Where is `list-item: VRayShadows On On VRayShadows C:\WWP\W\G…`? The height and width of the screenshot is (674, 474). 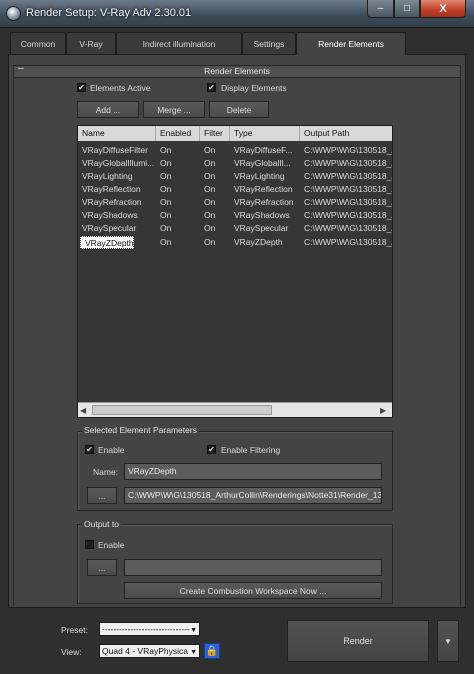 list-item: VRayShadows On On VRayShadows C:\WWP\W\G… is located at coordinates (235, 215).